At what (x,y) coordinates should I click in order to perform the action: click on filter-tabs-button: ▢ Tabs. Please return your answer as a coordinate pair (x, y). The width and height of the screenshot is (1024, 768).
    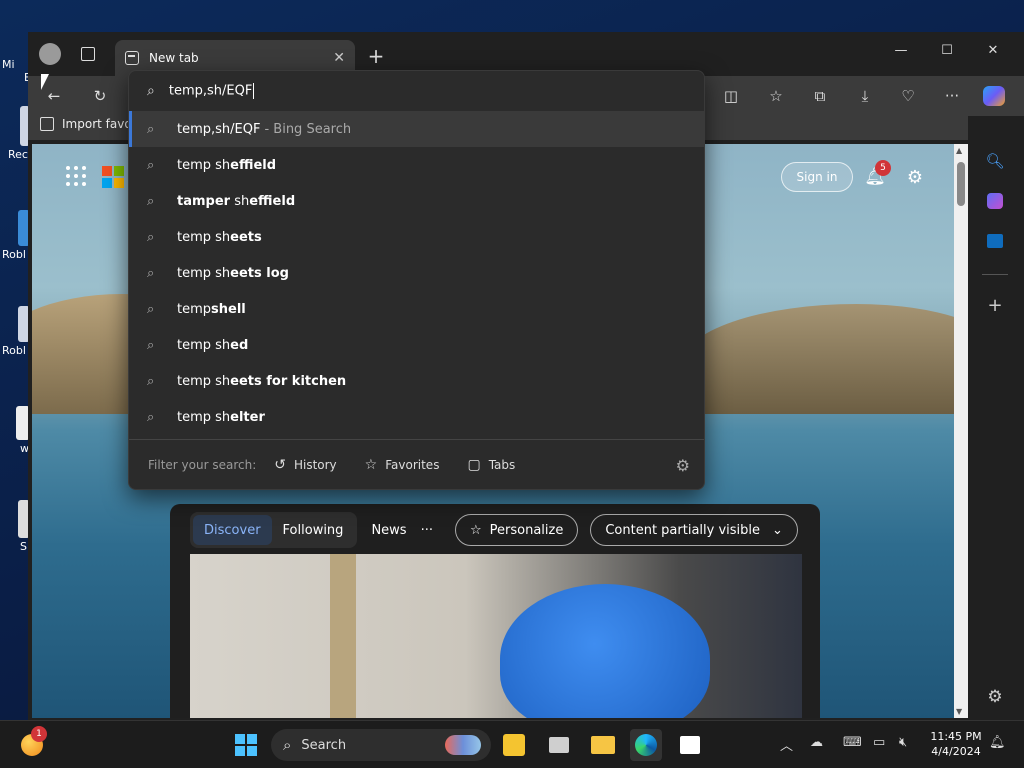
    Looking at the image, I should click on (491, 465).